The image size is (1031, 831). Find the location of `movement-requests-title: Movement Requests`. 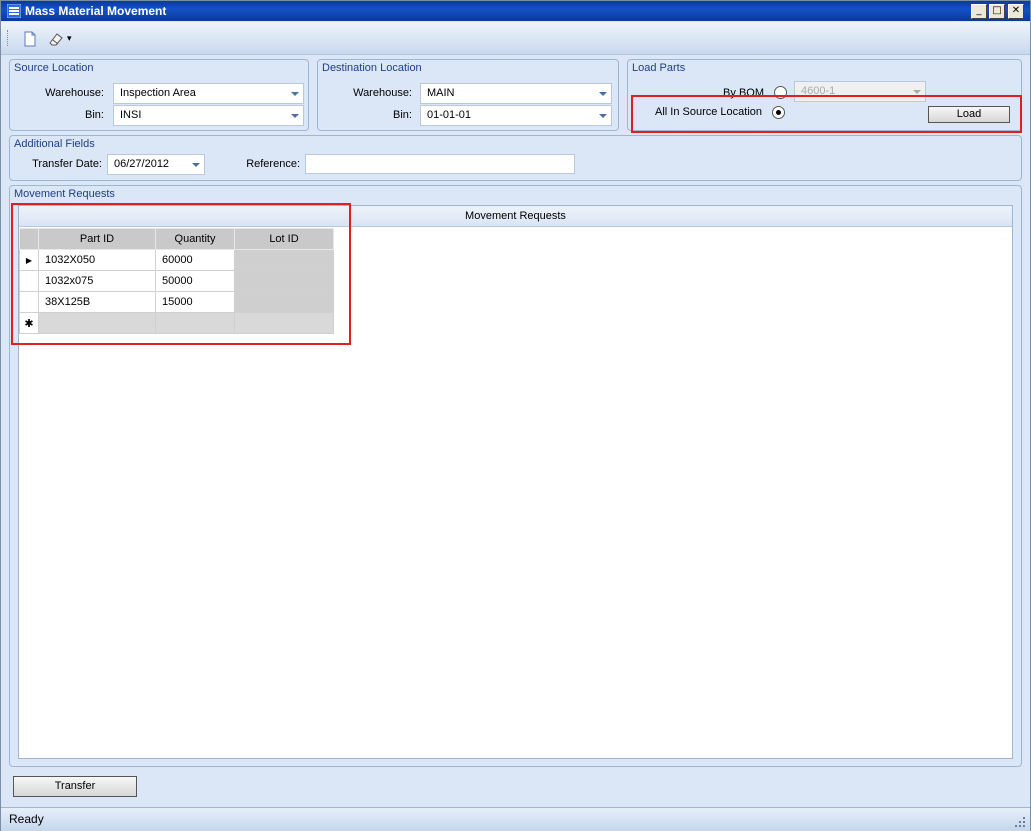

movement-requests-title: Movement Requests is located at coordinates (64, 194).